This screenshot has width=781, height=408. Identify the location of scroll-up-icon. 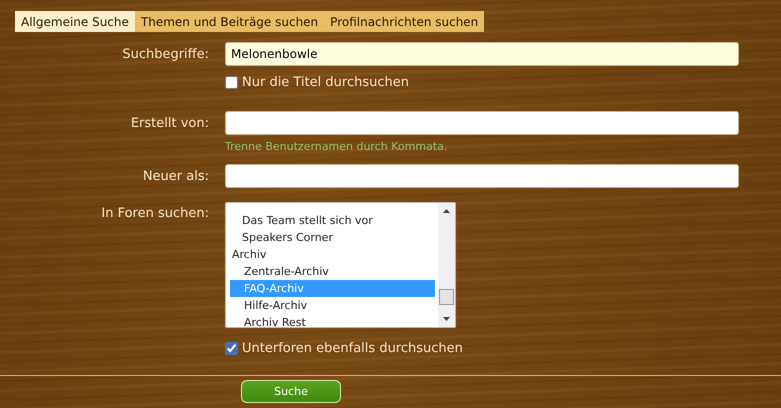
(446, 211).